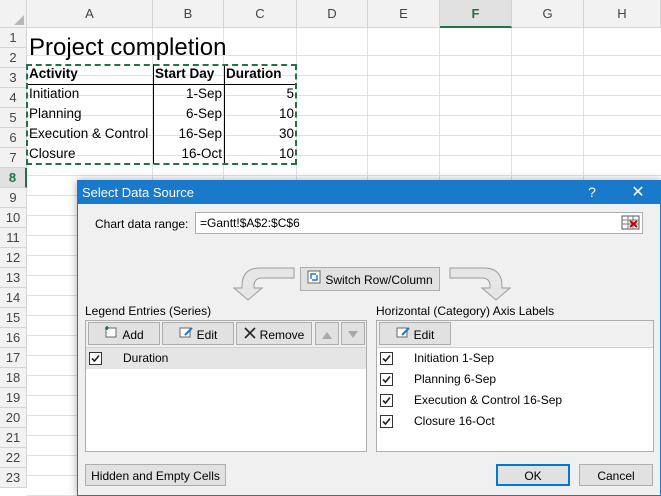 This screenshot has width=661, height=496. I want to click on row-header-17: 17, so click(13, 358).